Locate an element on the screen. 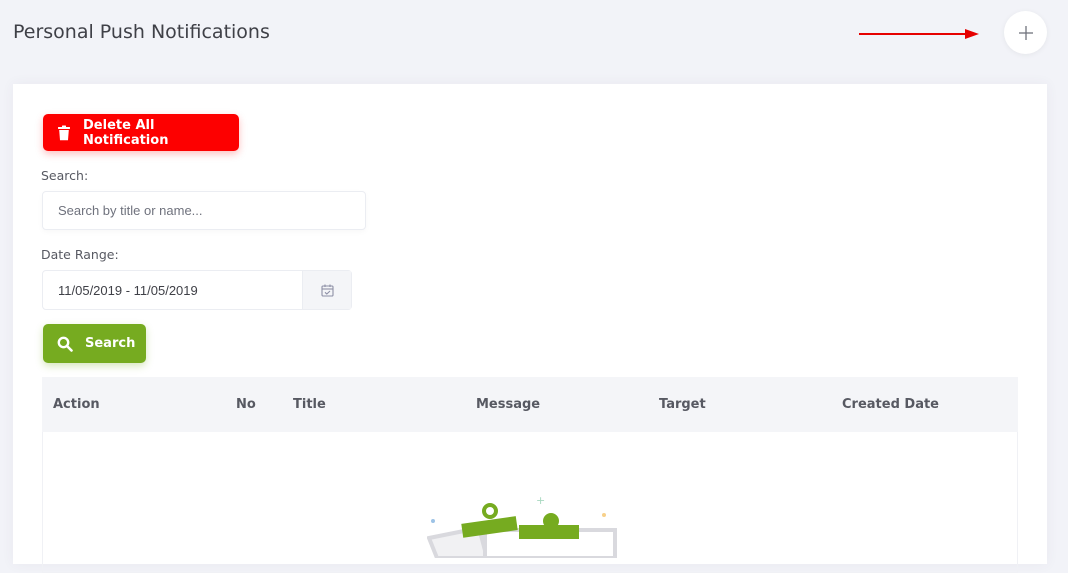 The height and width of the screenshot is (573, 1068). calendar-icon is located at coordinates (327, 290).